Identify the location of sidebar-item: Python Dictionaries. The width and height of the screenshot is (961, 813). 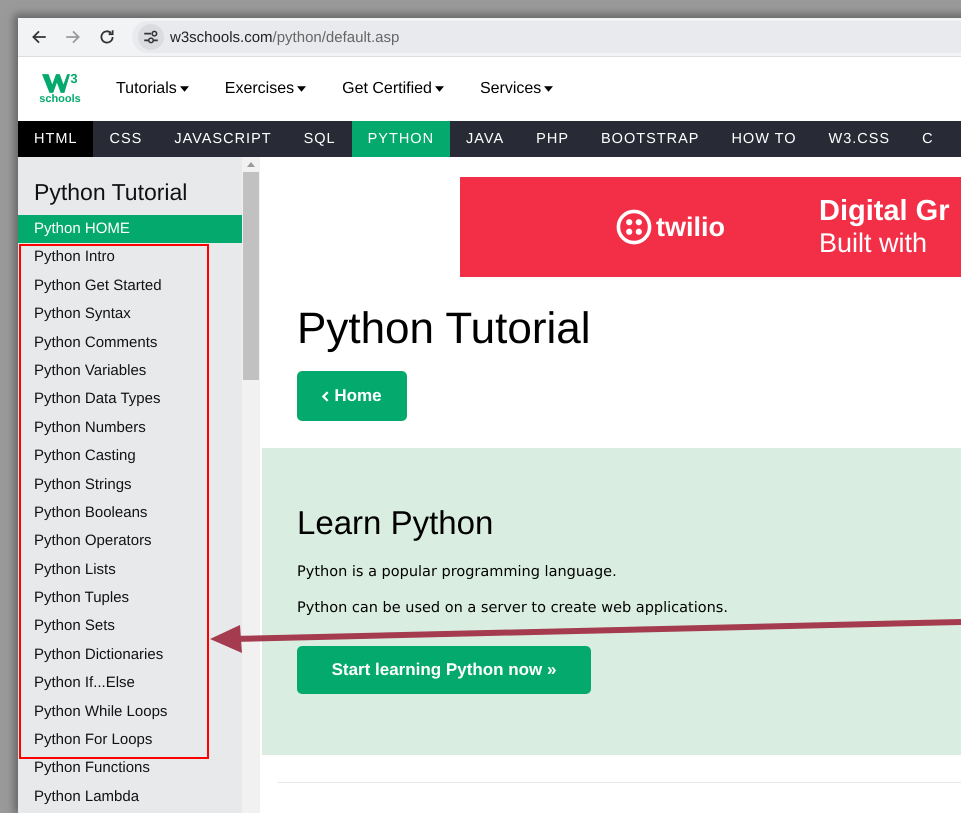
(130, 655).